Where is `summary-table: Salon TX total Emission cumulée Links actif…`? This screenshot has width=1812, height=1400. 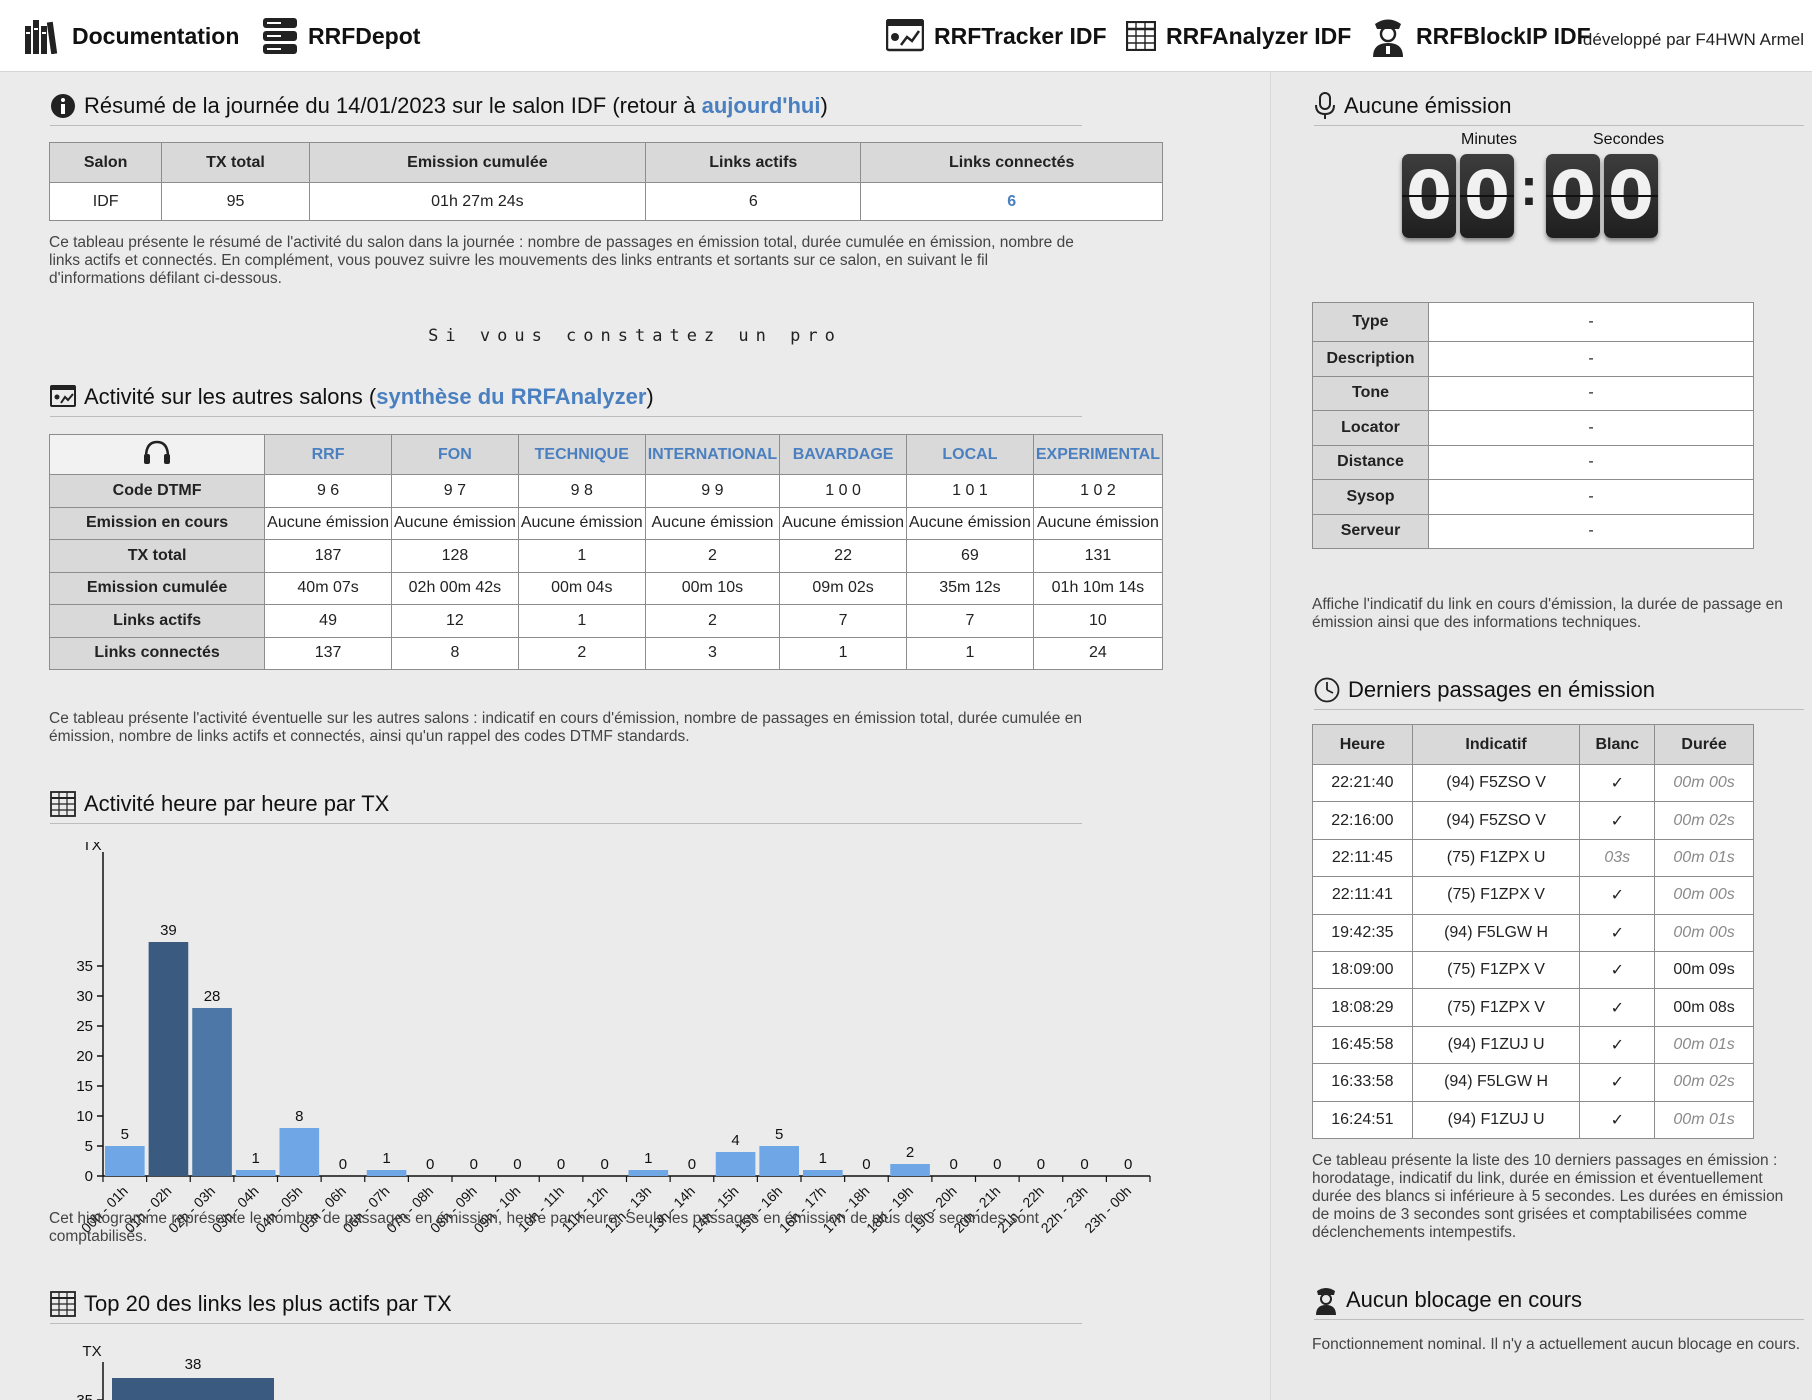 summary-table: Salon TX total Emission cumulée Links actif… is located at coordinates (605, 181).